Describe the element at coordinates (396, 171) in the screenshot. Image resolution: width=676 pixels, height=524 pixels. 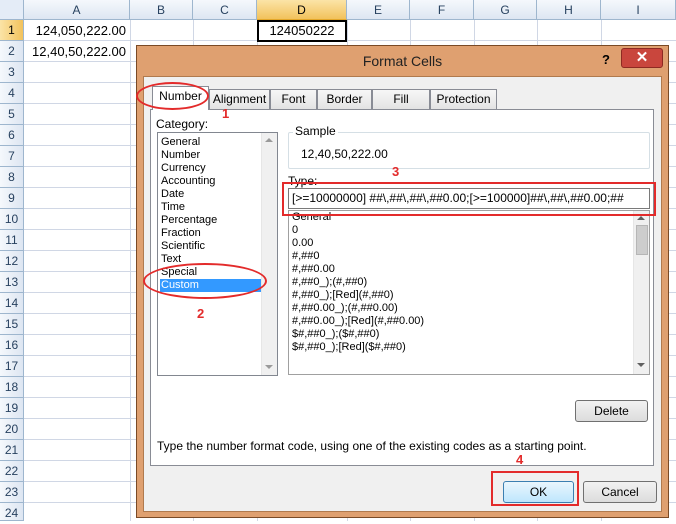
I see `annotation-step-3: 3` at that location.